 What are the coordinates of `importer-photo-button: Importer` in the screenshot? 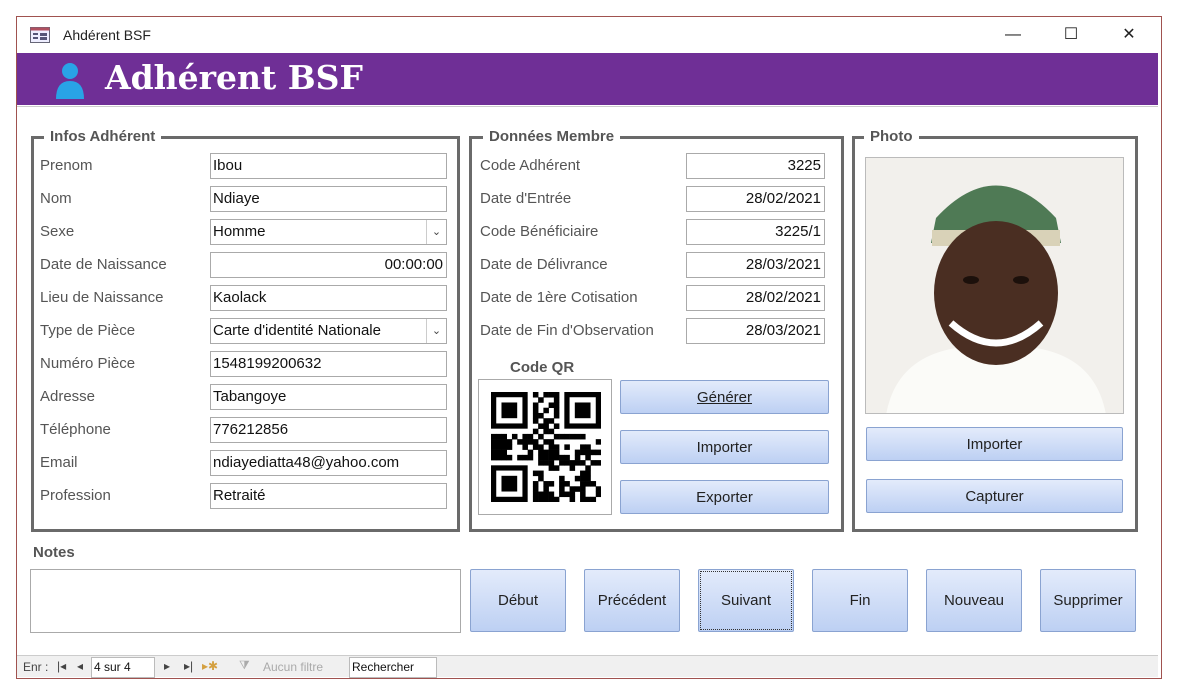 It's located at (994, 444).